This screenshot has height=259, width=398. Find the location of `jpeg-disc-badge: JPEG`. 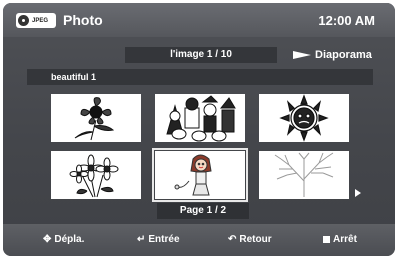

jpeg-disc-badge: JPEG is located at coordinates (36, 20).